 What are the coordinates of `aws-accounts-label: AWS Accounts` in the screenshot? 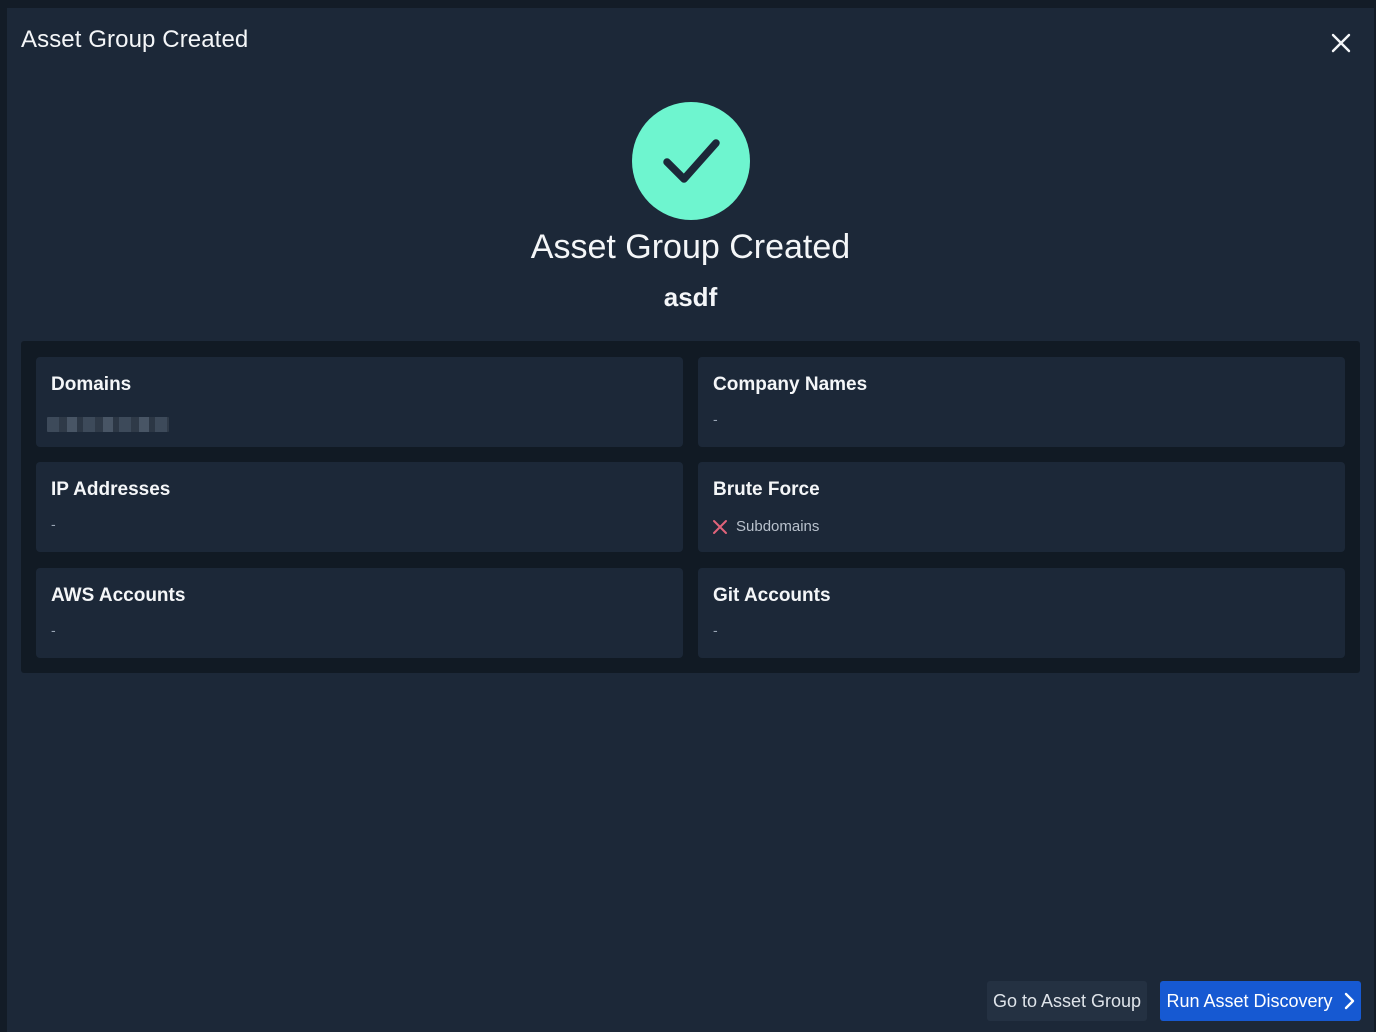 It's located at (118, 595).